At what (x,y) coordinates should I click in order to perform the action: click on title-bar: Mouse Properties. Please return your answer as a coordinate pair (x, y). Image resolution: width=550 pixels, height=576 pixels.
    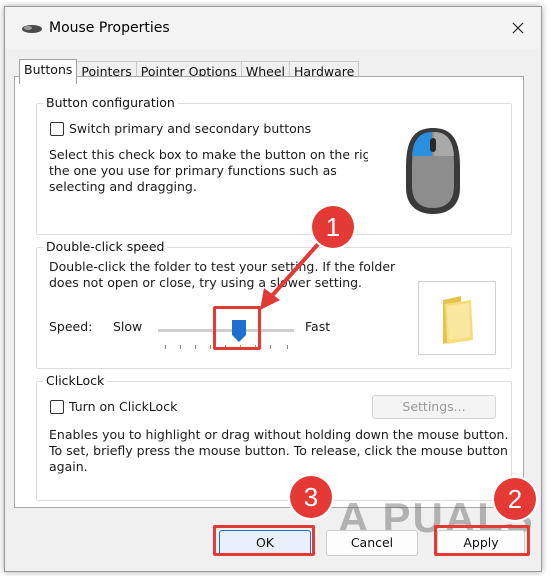
    Looking at the image, I should click on (273, 28).